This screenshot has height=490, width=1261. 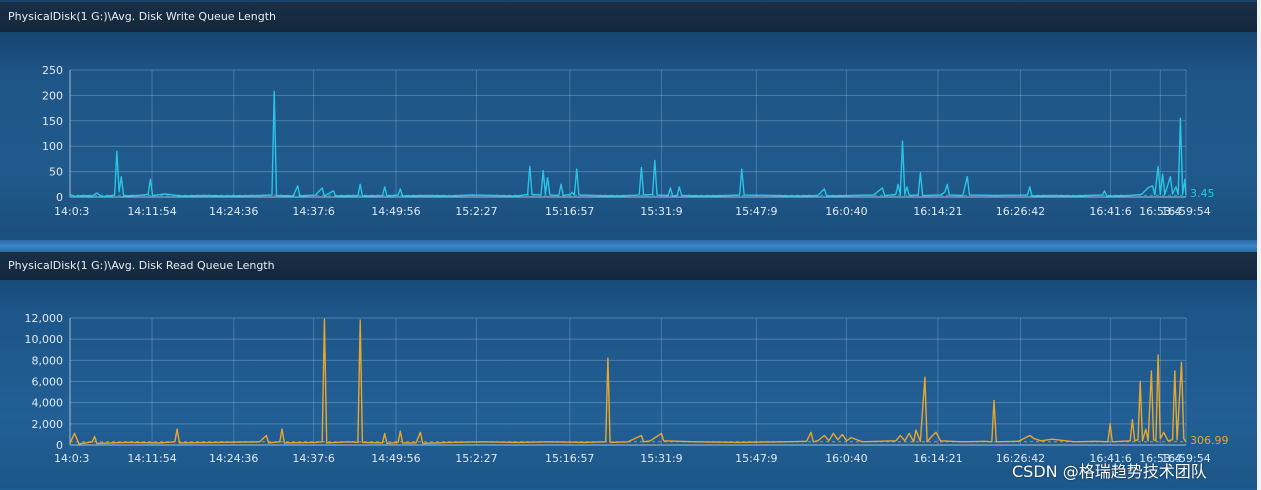 I want to click on y-tick-label: 4,000, so click(x=48, y=403).